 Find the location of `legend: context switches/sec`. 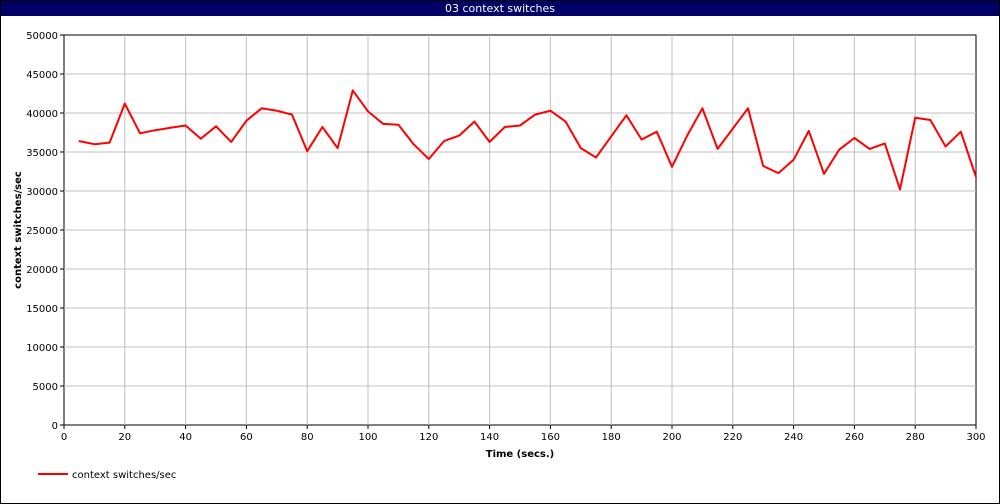

legend: context switches/sec is located at coordinates (107, 475).